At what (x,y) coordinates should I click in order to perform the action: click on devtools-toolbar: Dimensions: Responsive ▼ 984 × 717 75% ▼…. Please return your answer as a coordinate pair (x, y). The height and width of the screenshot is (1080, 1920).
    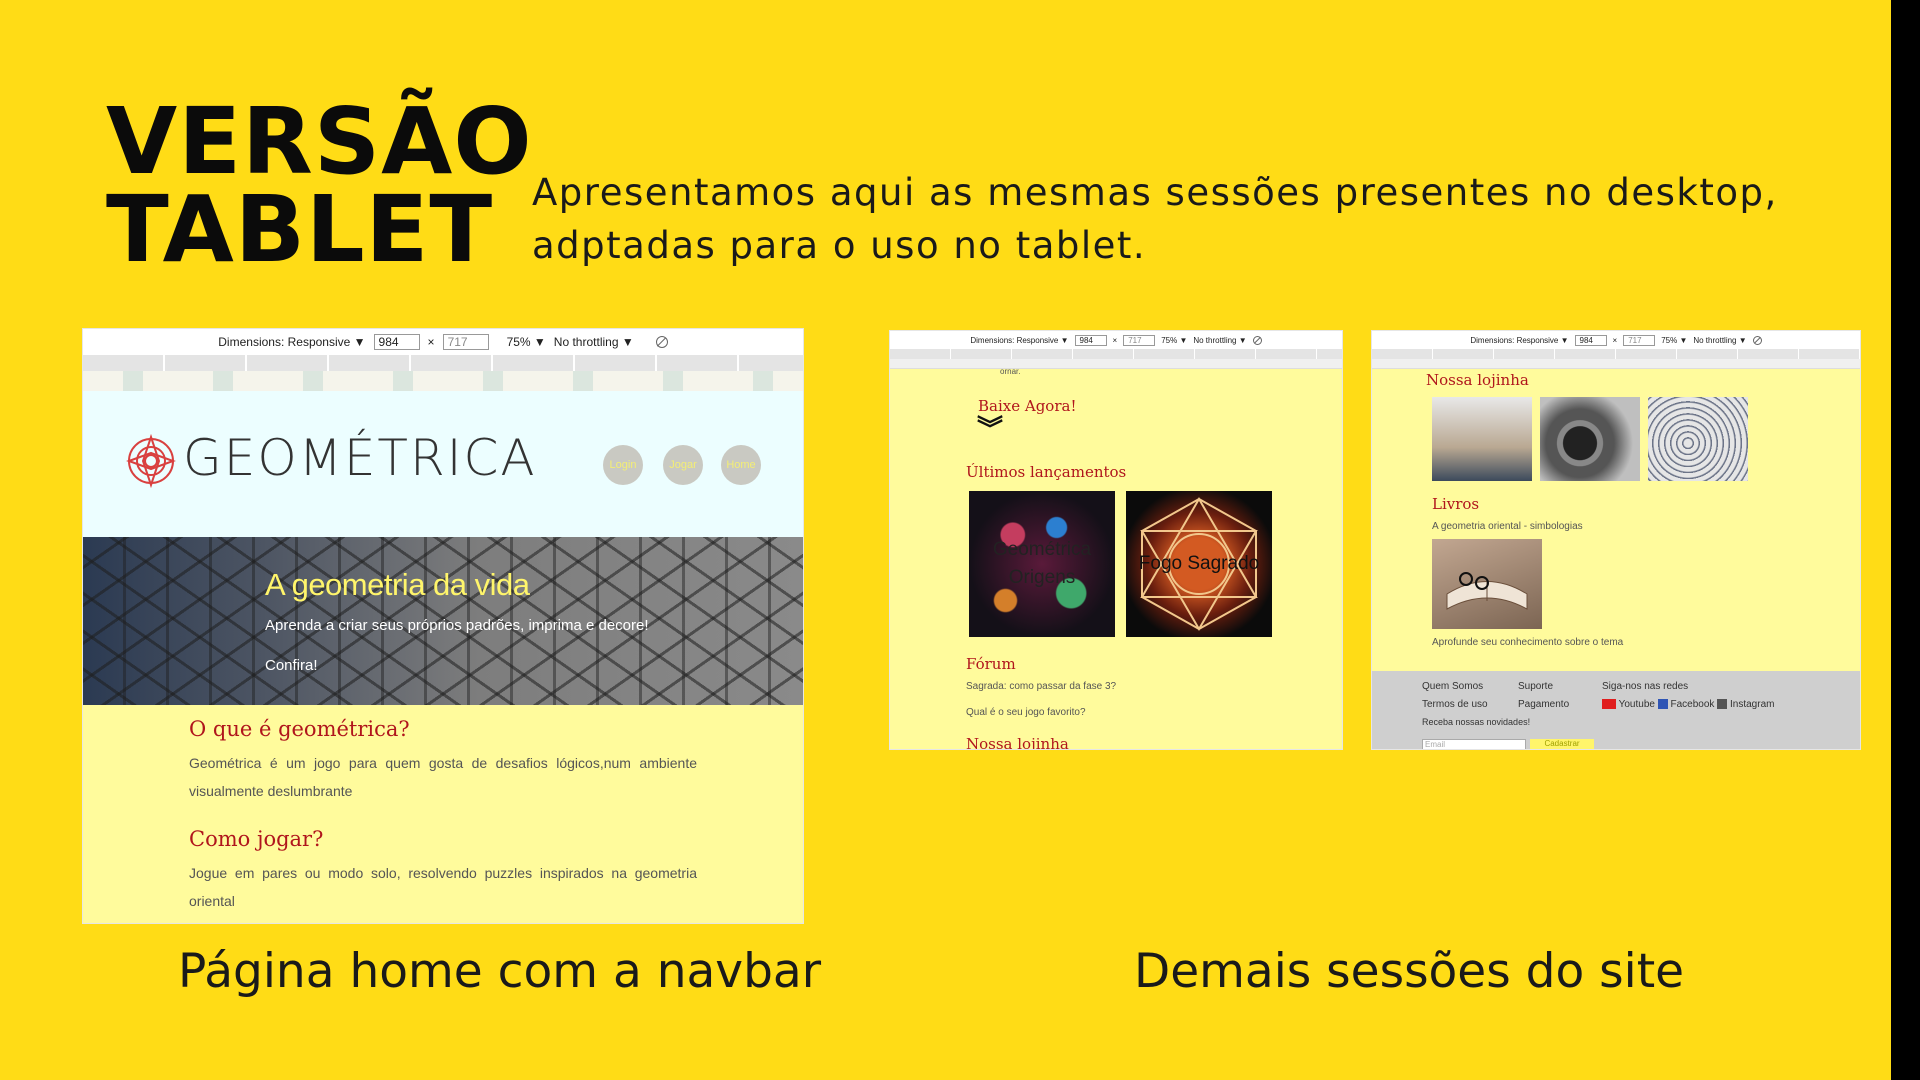
    Looking at the image, I should click on (443, 342).